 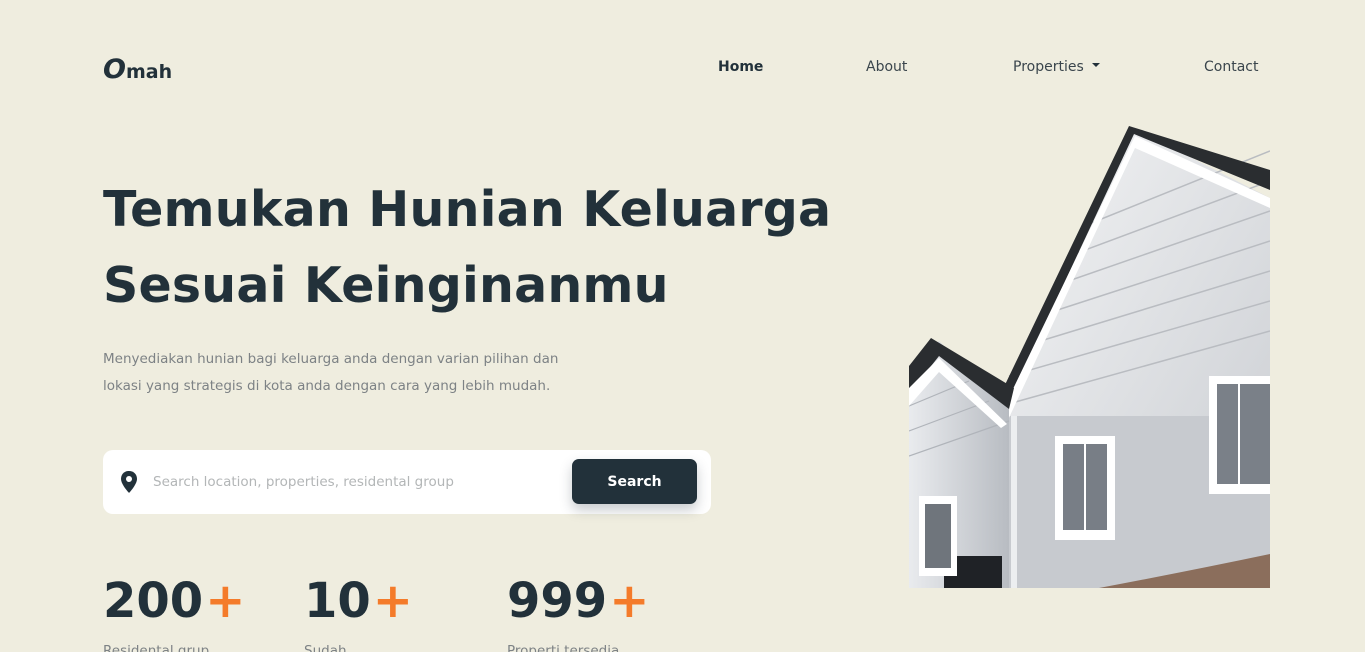 I want to click on nav-properties: Properties, so click(x=1056, y=67).